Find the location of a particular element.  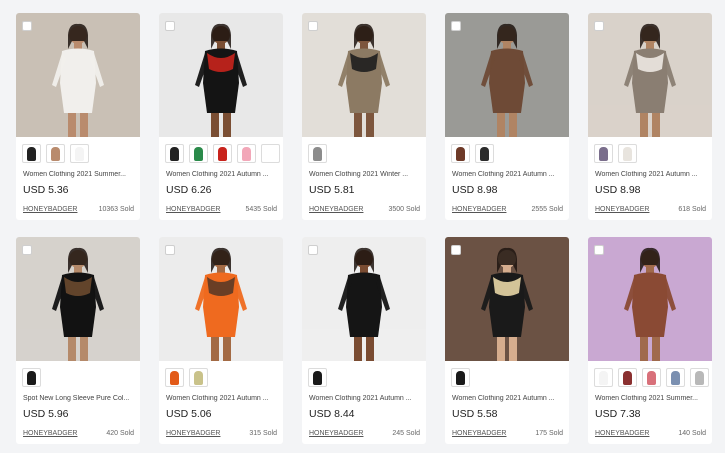

sold-count: 618 Sold is located at coordinates (692, 209).